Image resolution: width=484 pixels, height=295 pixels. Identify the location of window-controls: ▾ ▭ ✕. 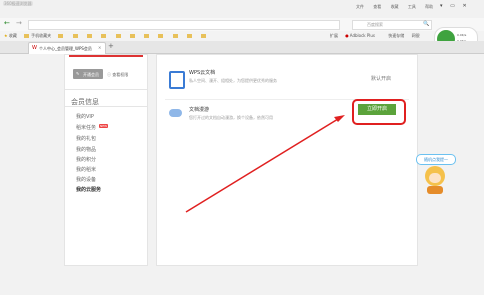
(453, 6).